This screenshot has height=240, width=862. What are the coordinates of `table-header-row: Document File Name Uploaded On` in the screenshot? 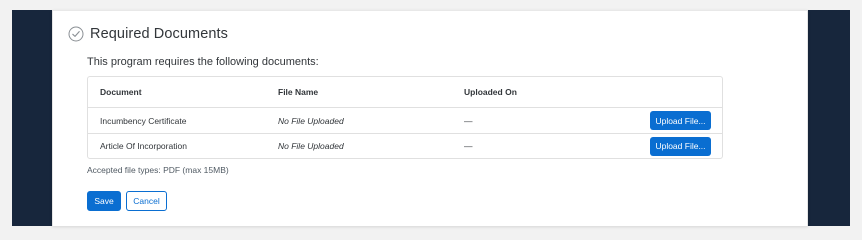 It's located at (405, 92).